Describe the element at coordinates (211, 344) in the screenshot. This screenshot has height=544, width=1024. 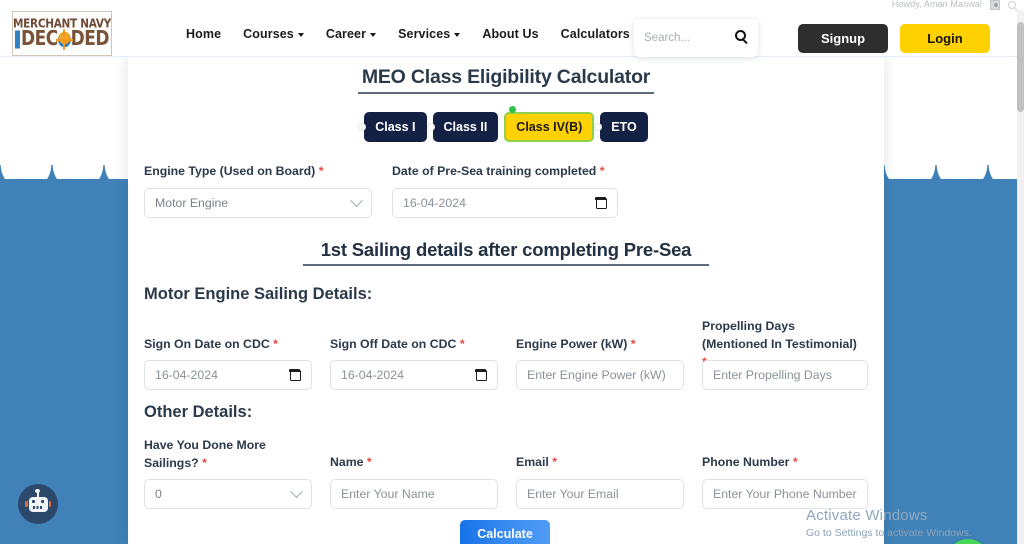
I see `sign-on-label: Sign On Date on CDC *` at that location.